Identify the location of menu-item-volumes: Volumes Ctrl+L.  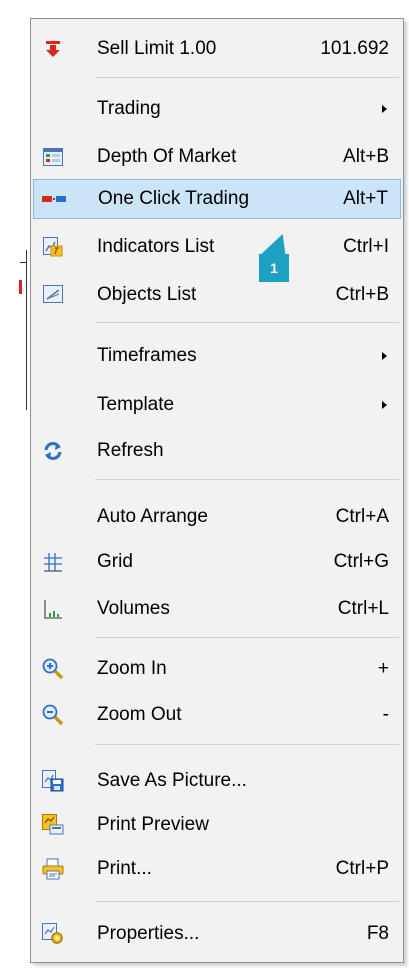
(217, 609).